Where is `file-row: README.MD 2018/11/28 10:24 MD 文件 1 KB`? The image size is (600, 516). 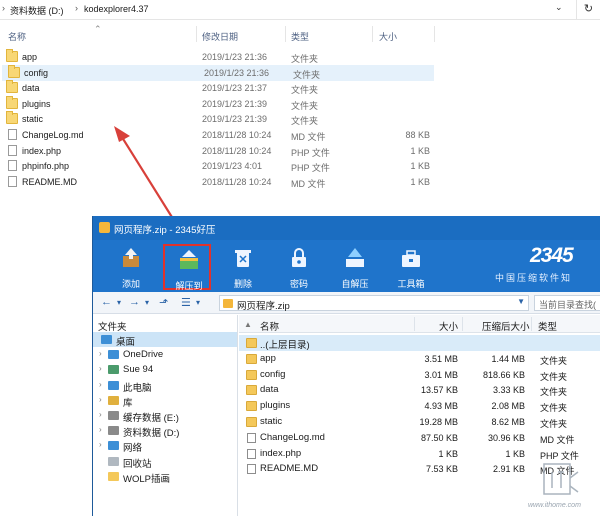
file-row: README.MD 2018/11/28 10:24 MD 文件 1 KB is located at coordinates (300, 182).